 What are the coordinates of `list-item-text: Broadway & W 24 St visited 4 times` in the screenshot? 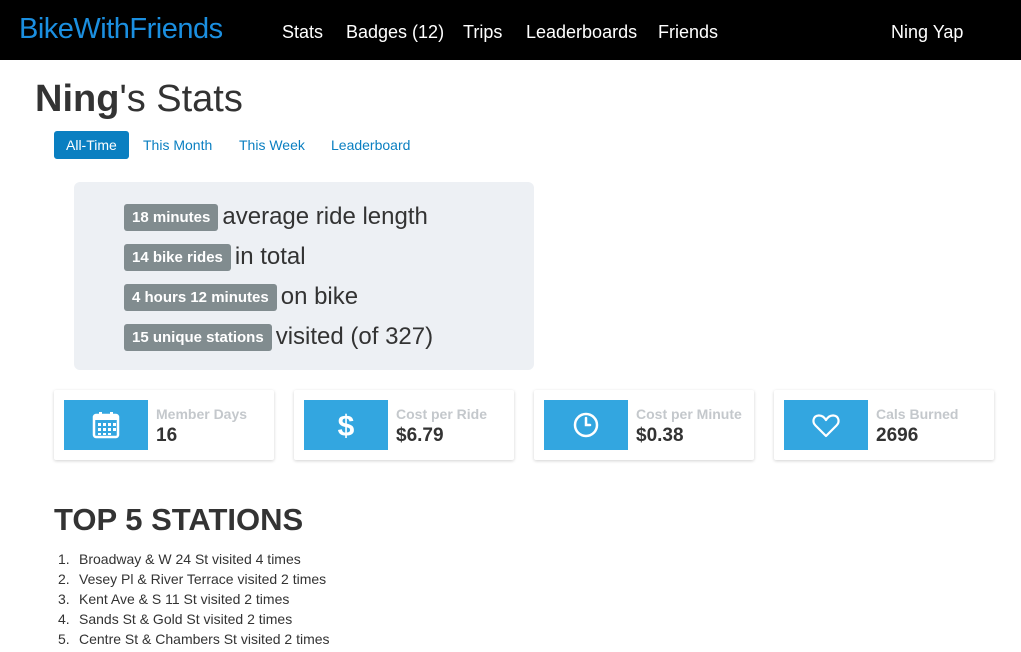 It's located at (190, 559).